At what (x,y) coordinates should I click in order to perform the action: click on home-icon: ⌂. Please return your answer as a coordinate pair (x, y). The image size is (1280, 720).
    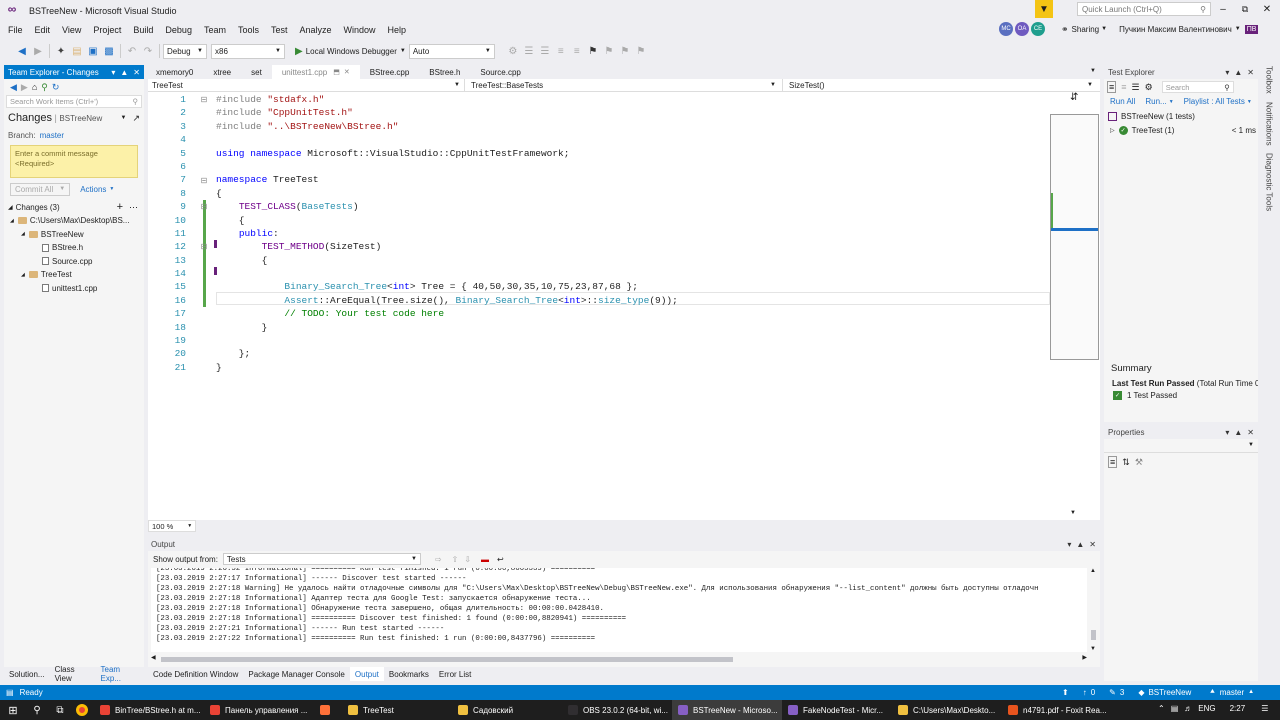
    Looking at the image, I should click on (34, 87).